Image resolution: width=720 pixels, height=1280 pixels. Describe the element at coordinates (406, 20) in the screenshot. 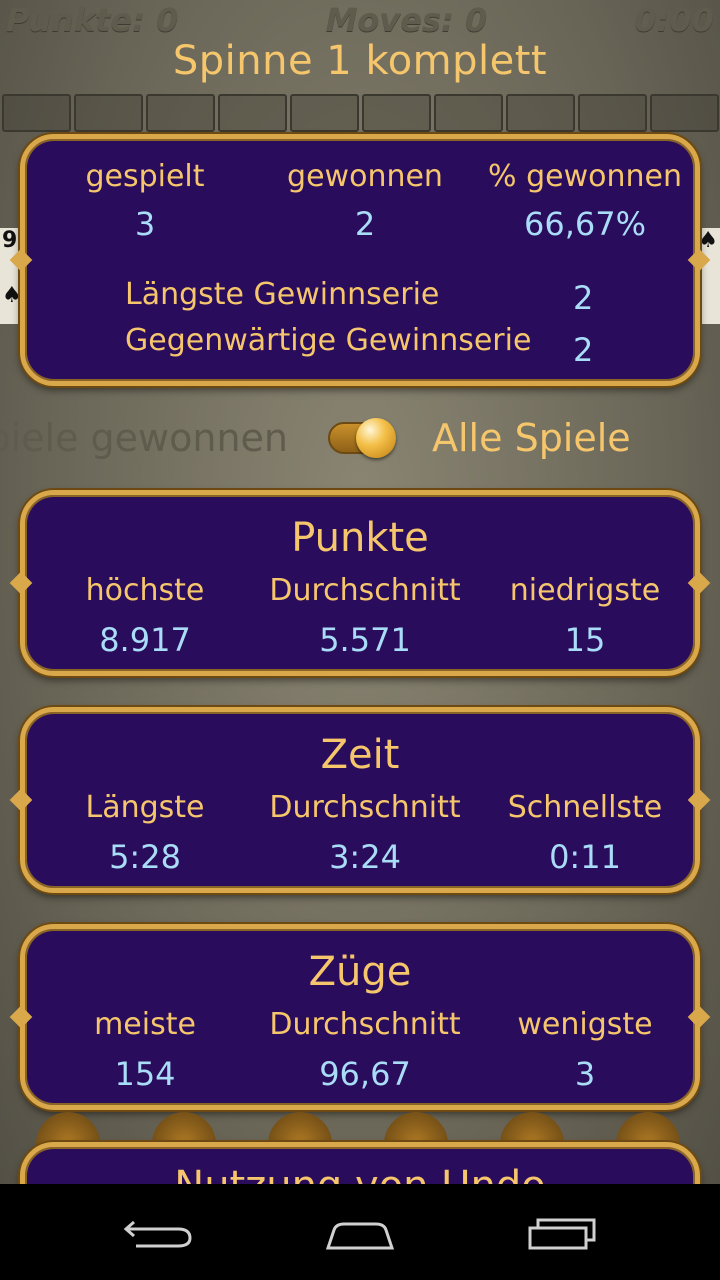

I see `moves-label: Moves: 0` at that location.